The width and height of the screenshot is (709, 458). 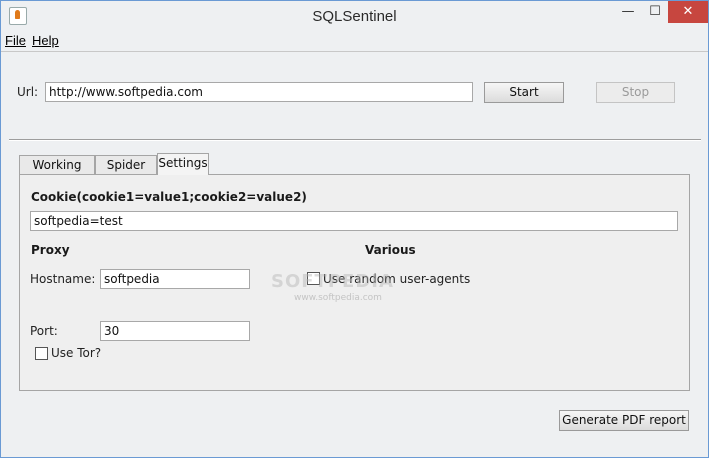 What do you see at coordinates (524, 92) in the screenshot?
I see `start-button: Start` at bounding box center [524, 92].